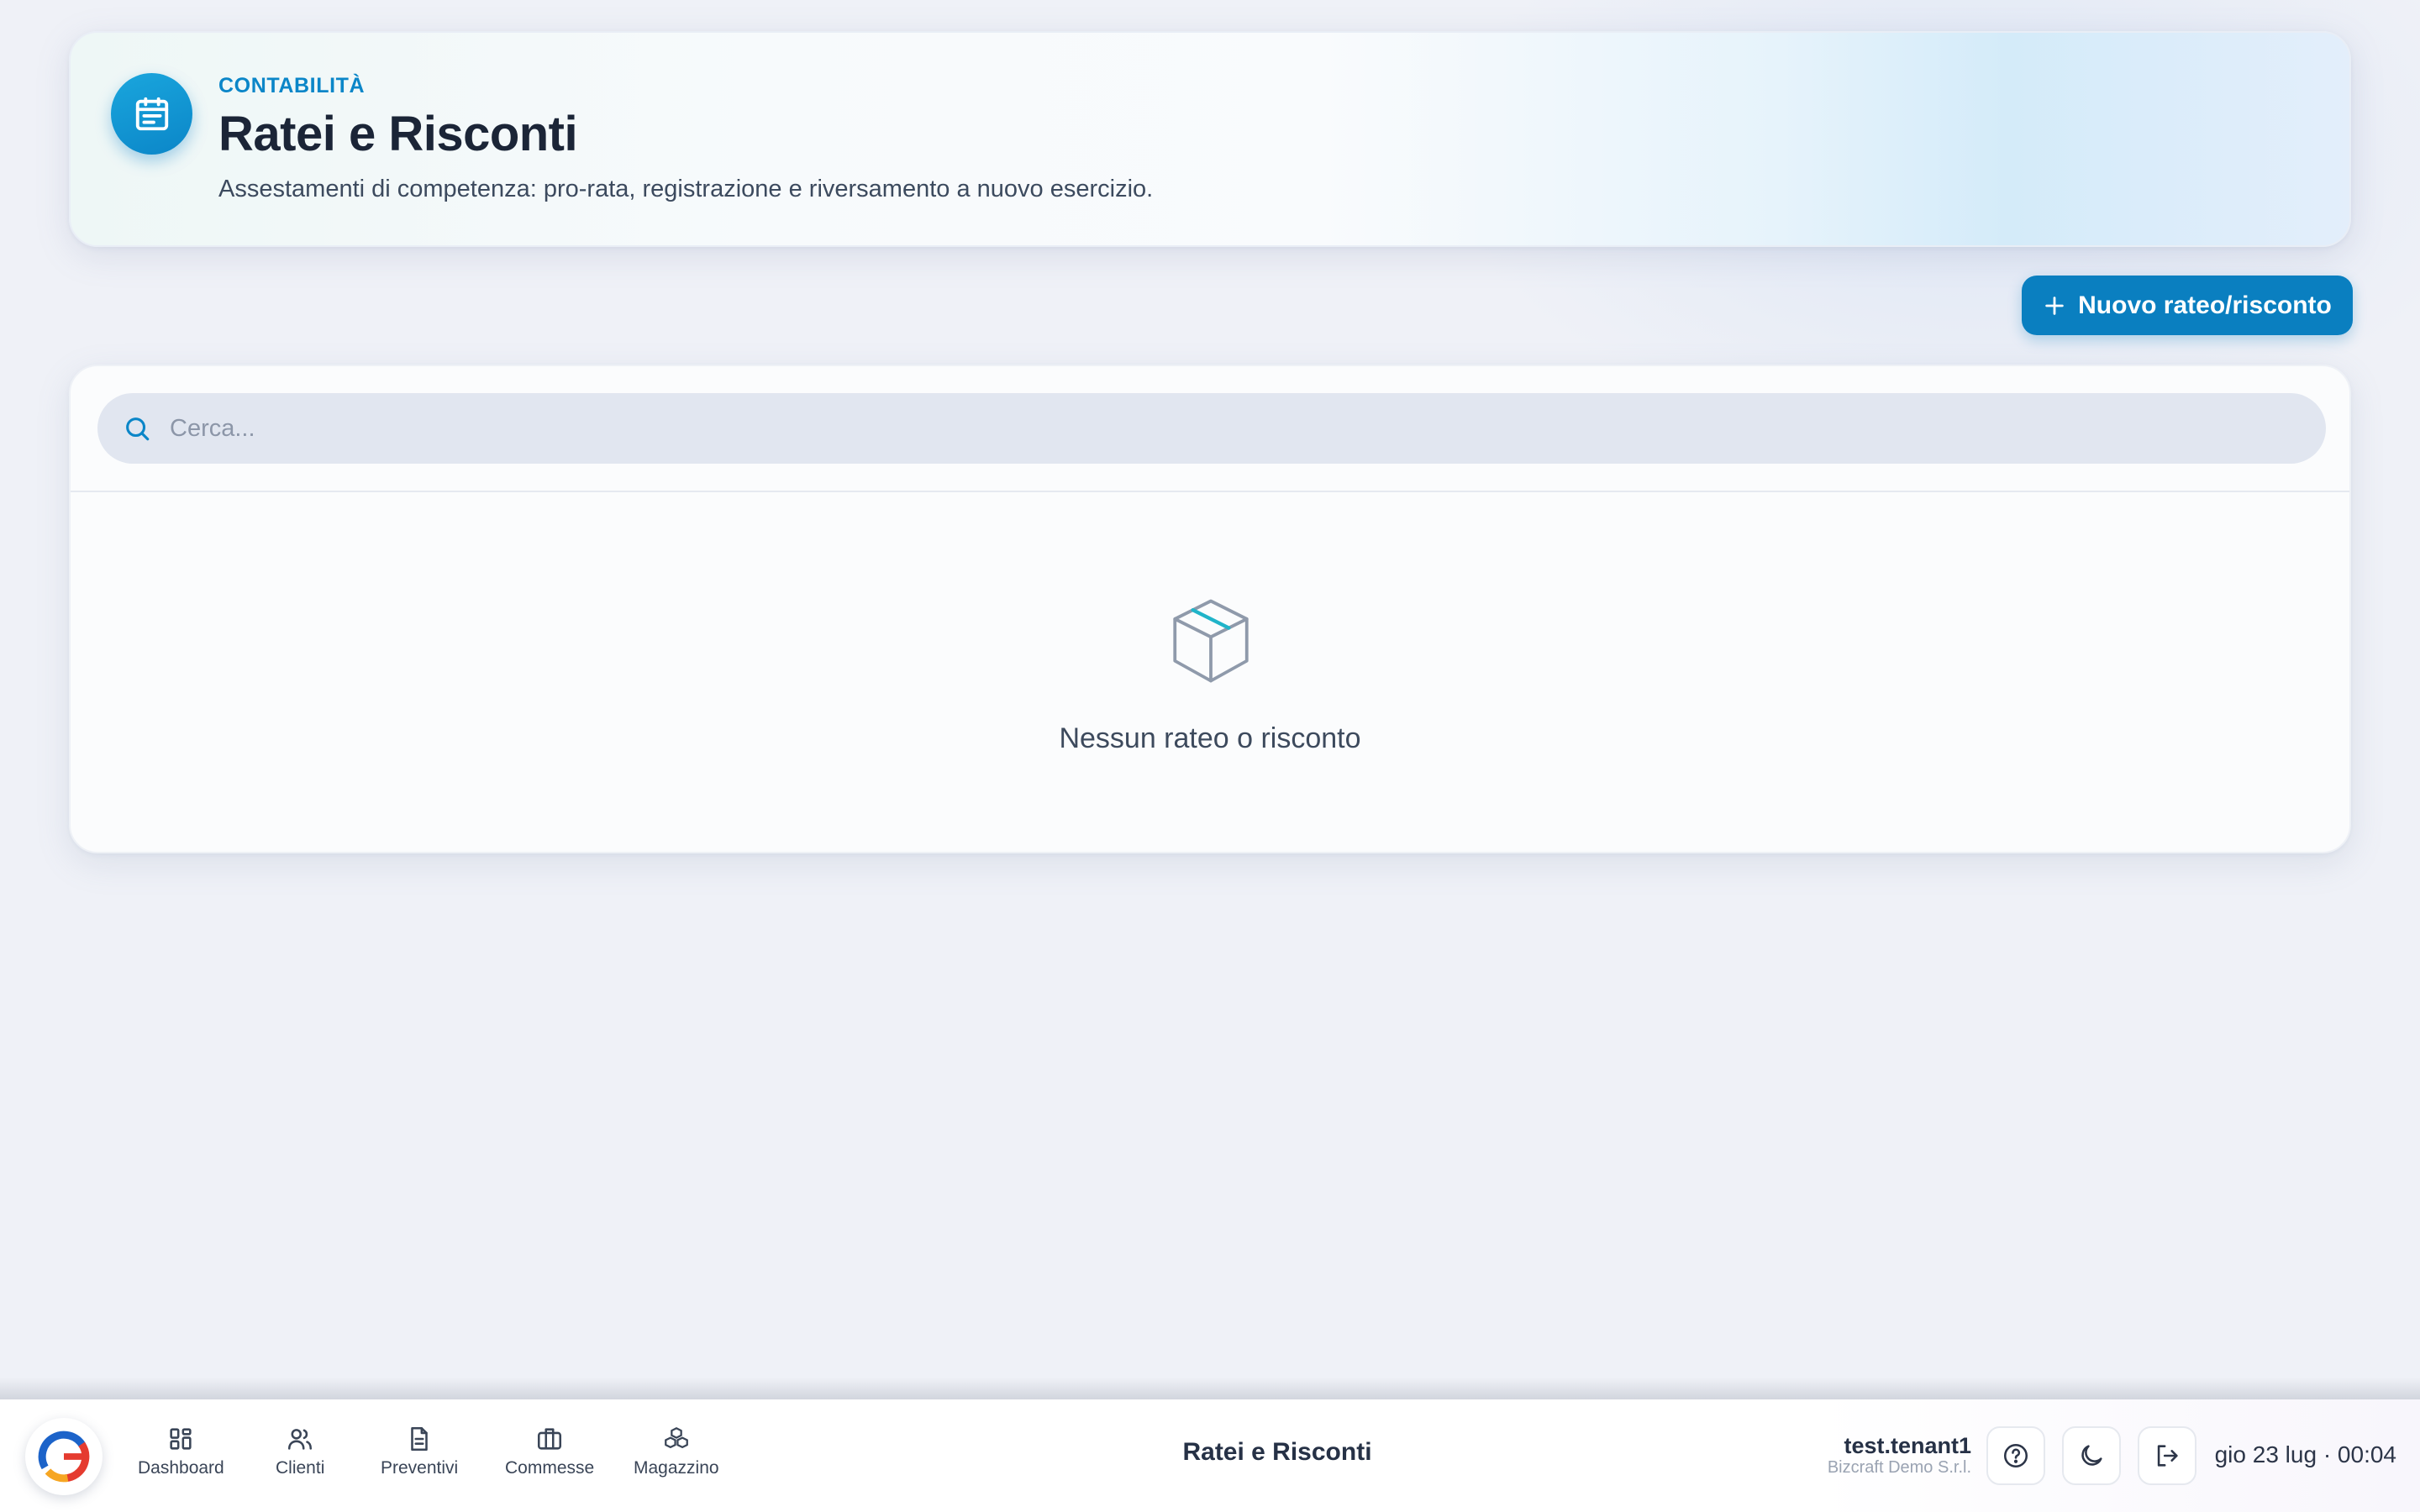  I want to click on calendar-icon, so click(152, 114).